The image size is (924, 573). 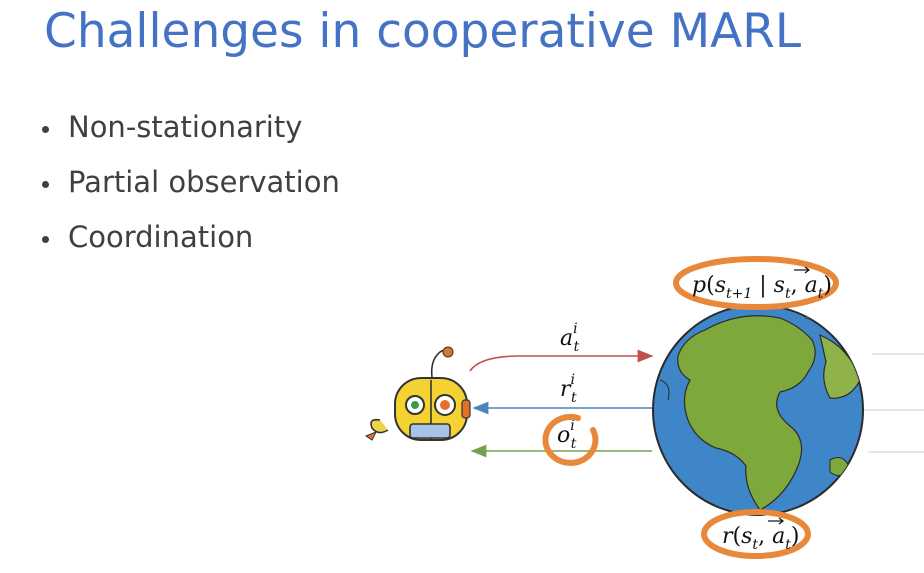 What do you see at coordinates (417, 393) in the screenshot?
I see `robot-agent-icon` at bounding box center [417, 393].